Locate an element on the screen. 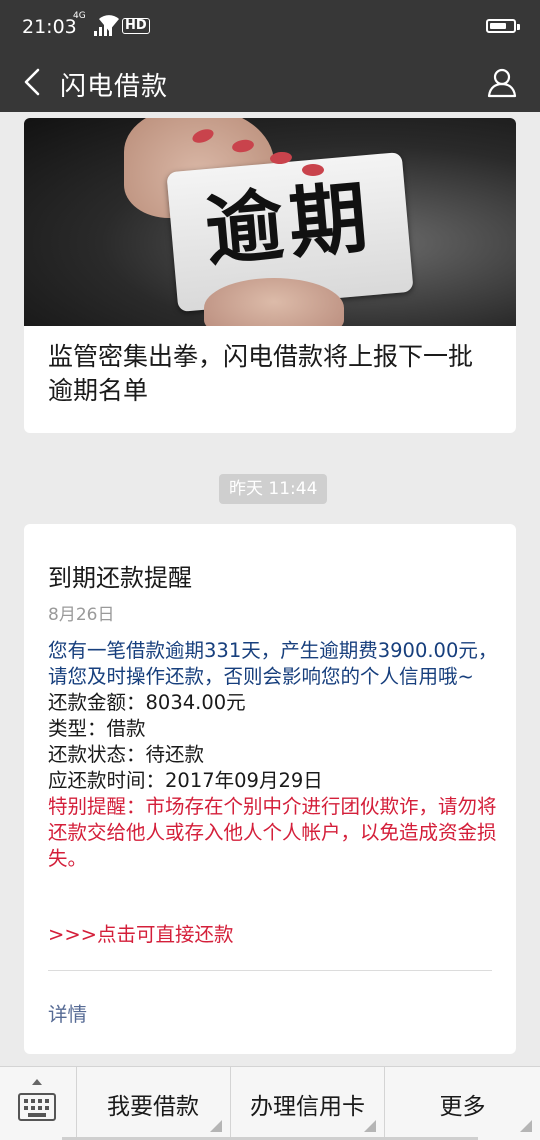  menu-credit-card-label: 办理信用卡 is located at coordinates (307, 1106).